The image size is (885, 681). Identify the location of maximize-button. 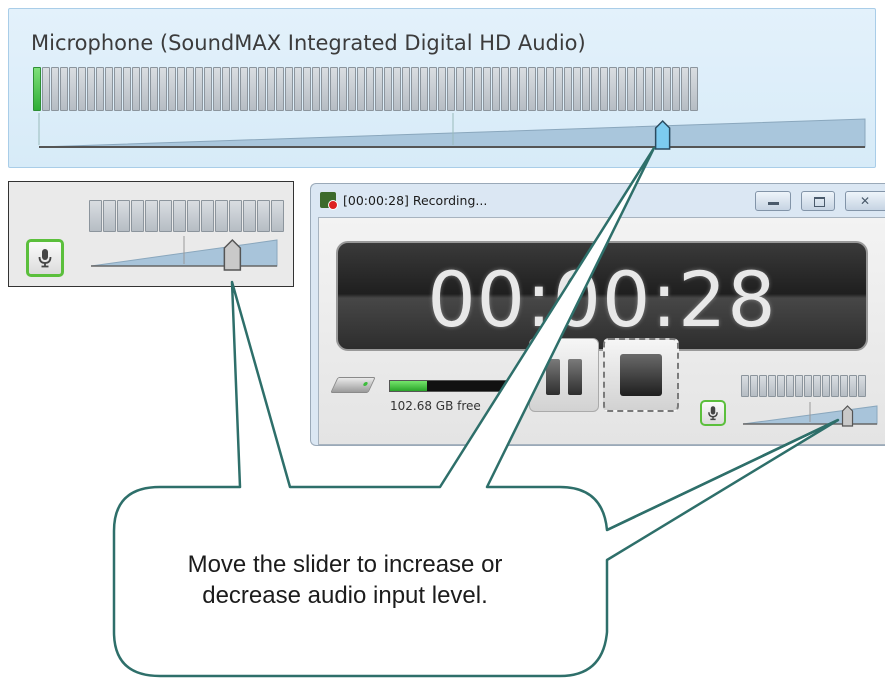
(818, 201).